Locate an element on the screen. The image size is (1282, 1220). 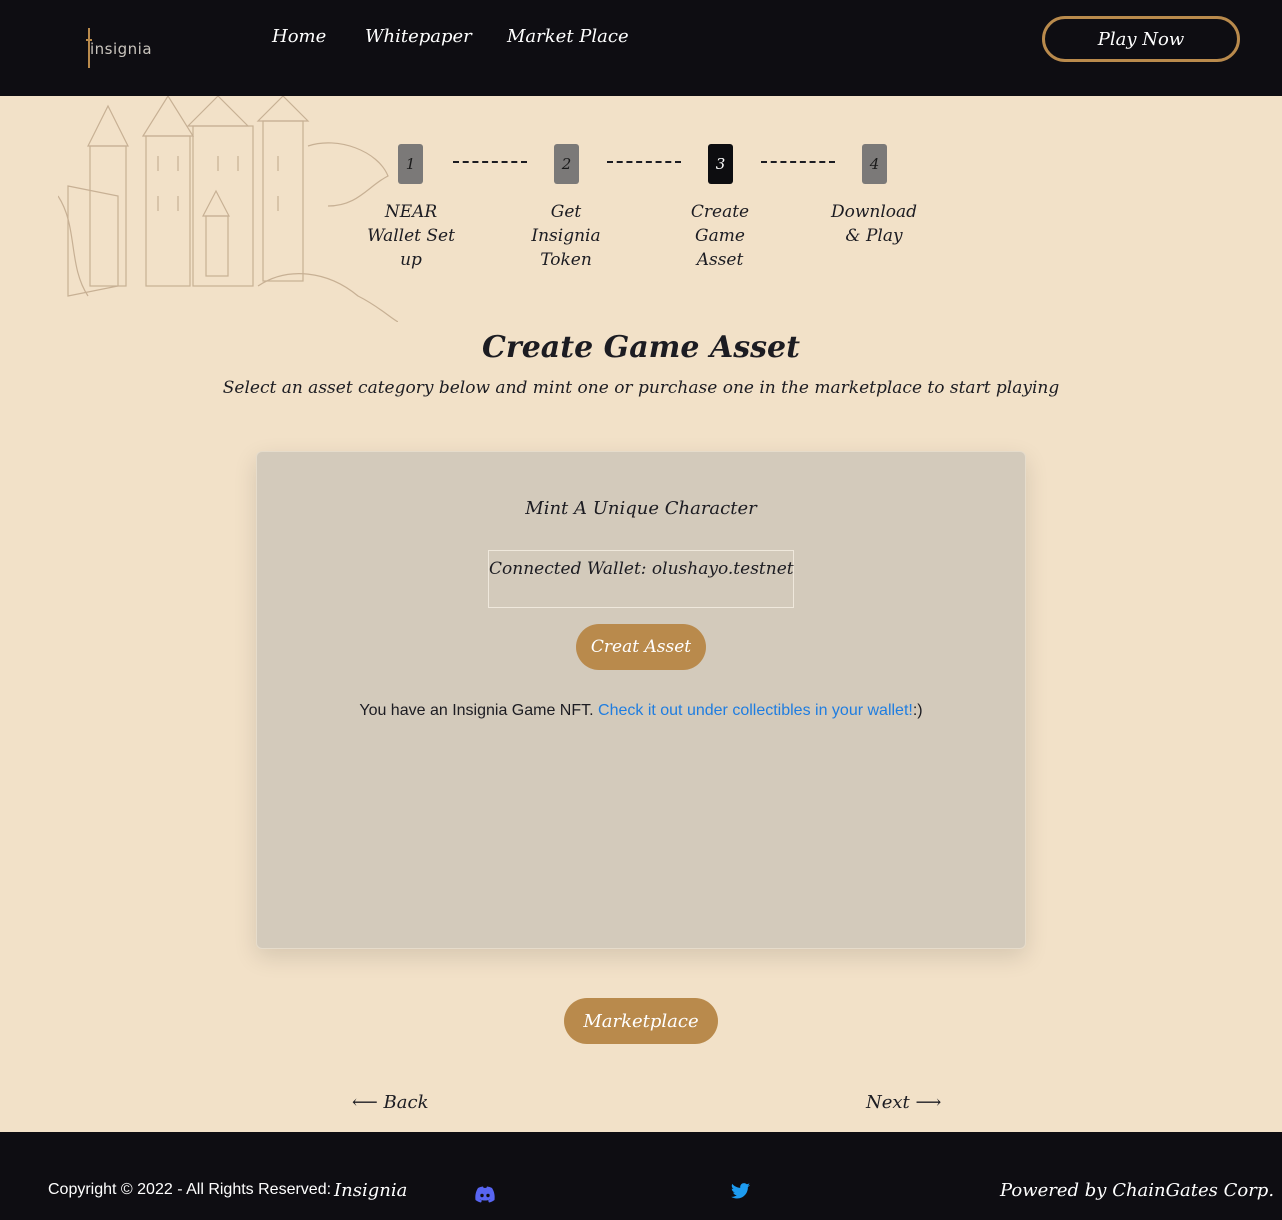
logo-text: insignia is located at coordinates (121, 49).